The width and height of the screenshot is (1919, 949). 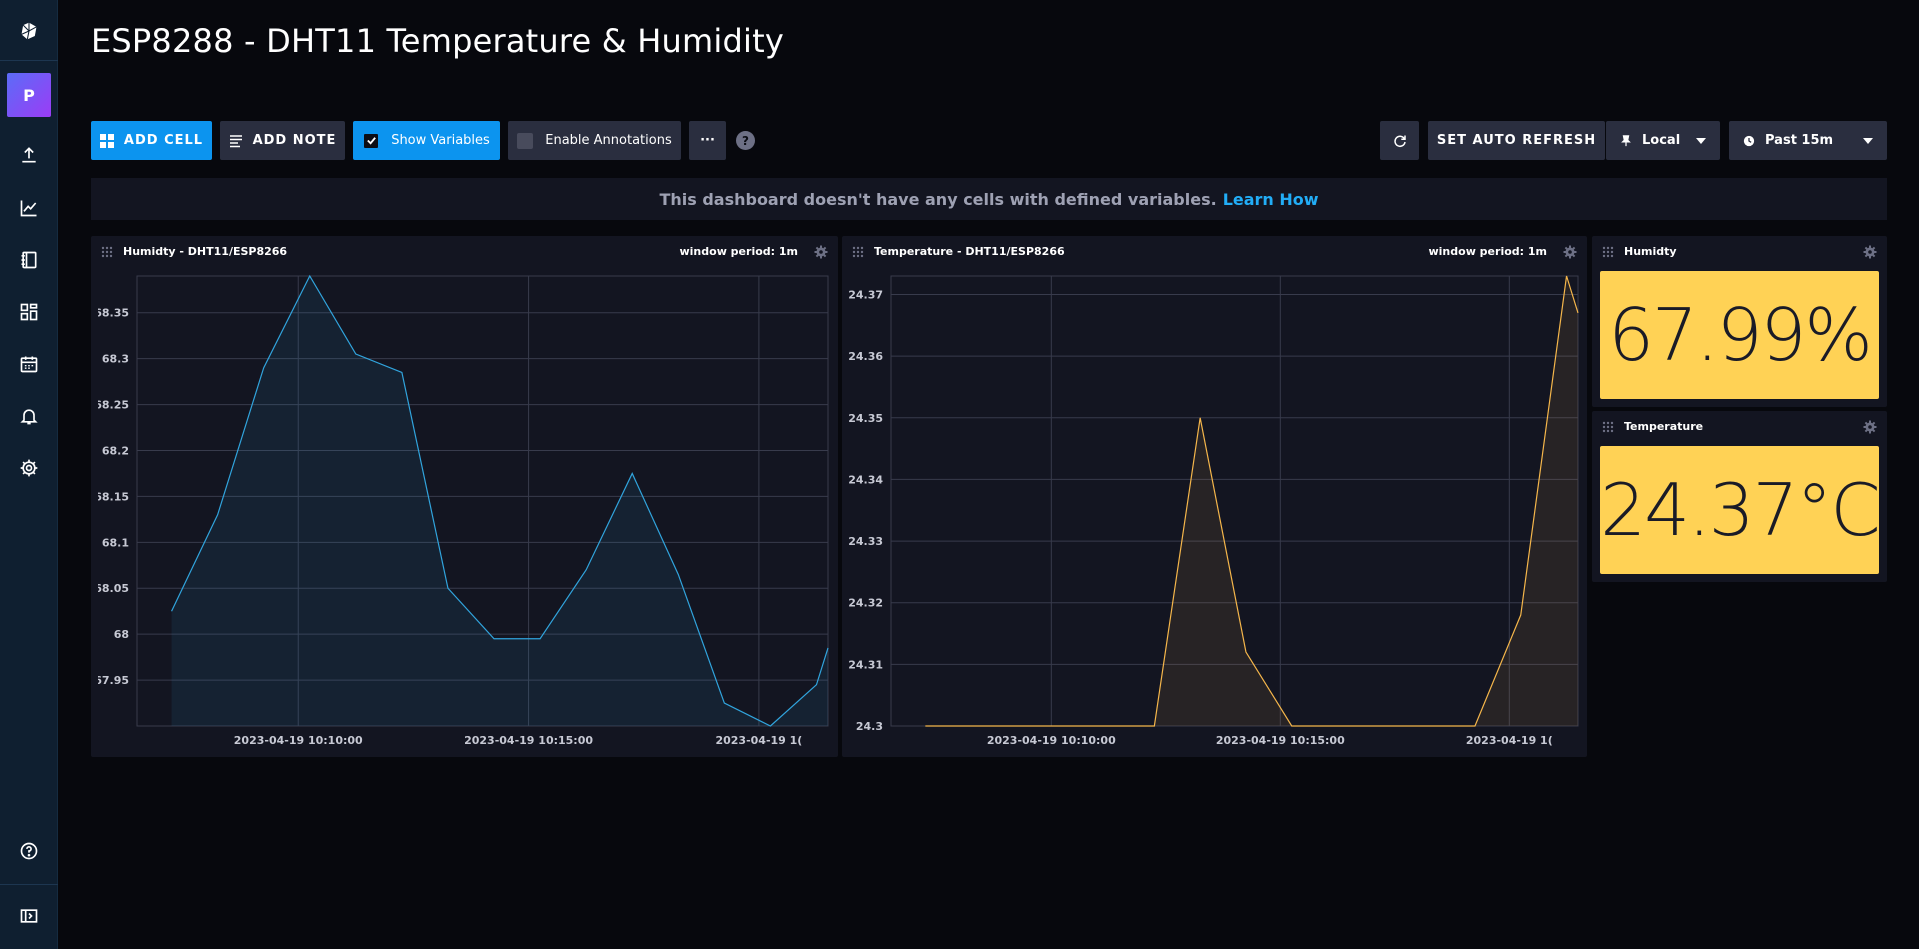 I want to click on pin-icon, so click(x=1626, y=140).